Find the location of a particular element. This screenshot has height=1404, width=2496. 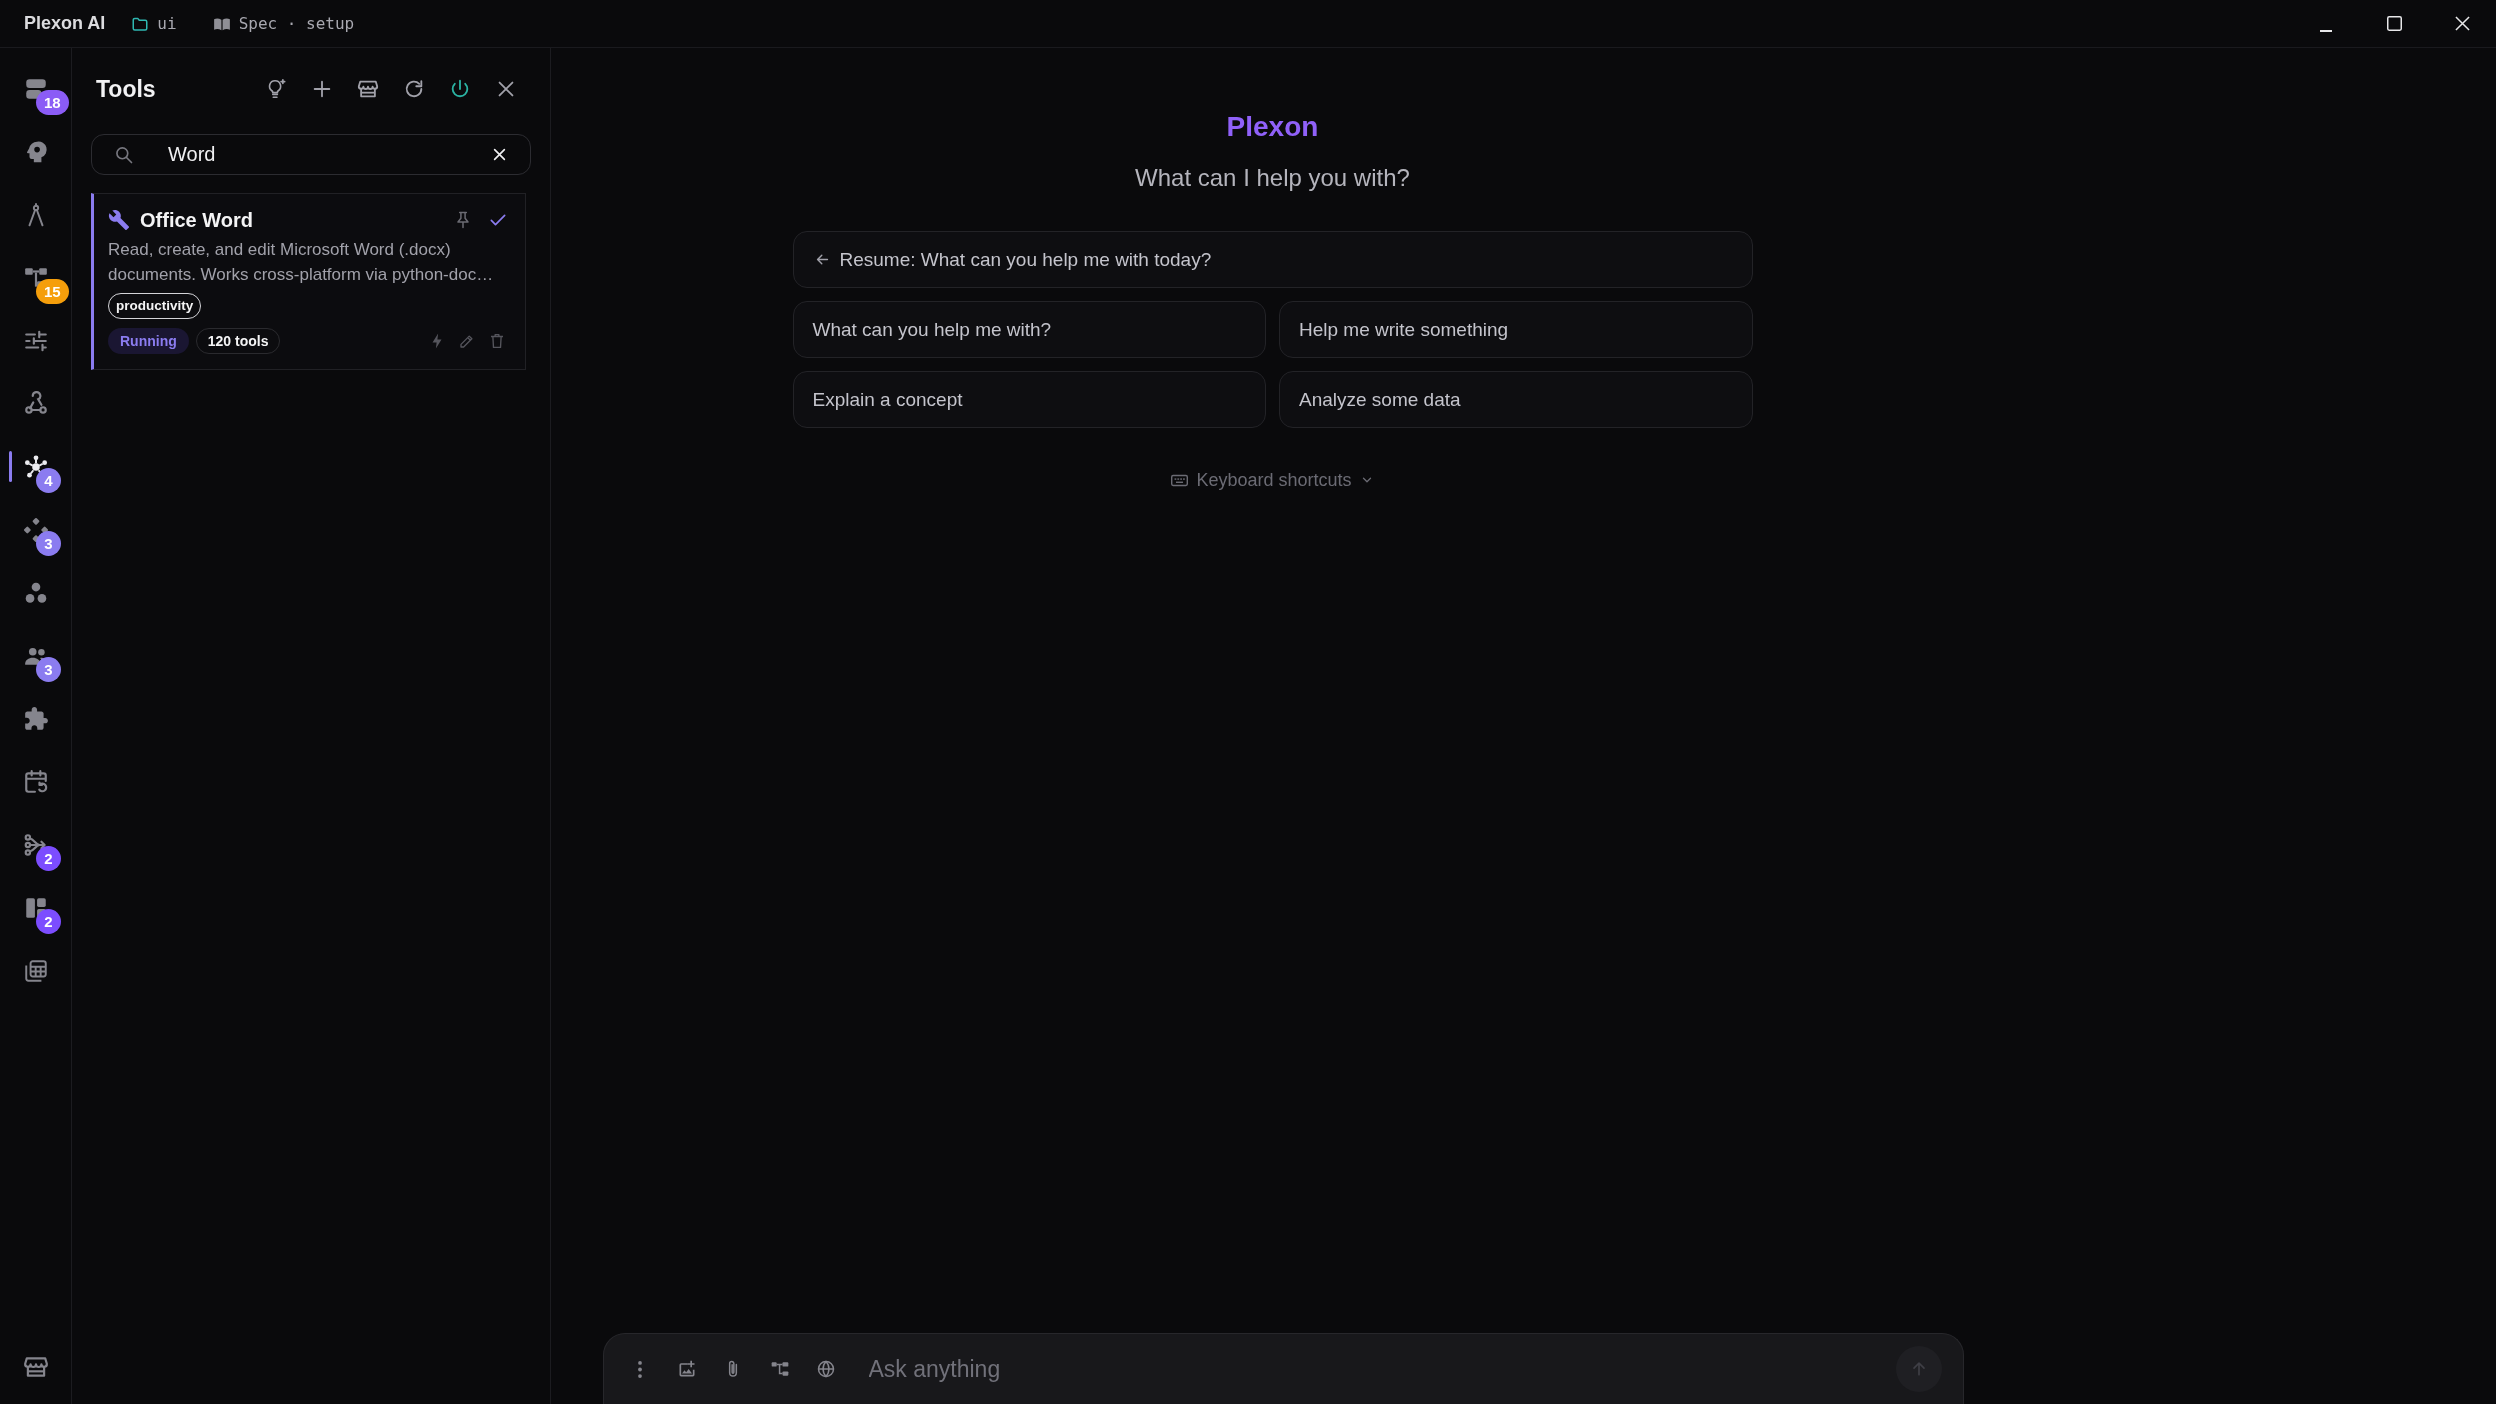

breadcrumb-button: ui is located at coordinates (154, 23).